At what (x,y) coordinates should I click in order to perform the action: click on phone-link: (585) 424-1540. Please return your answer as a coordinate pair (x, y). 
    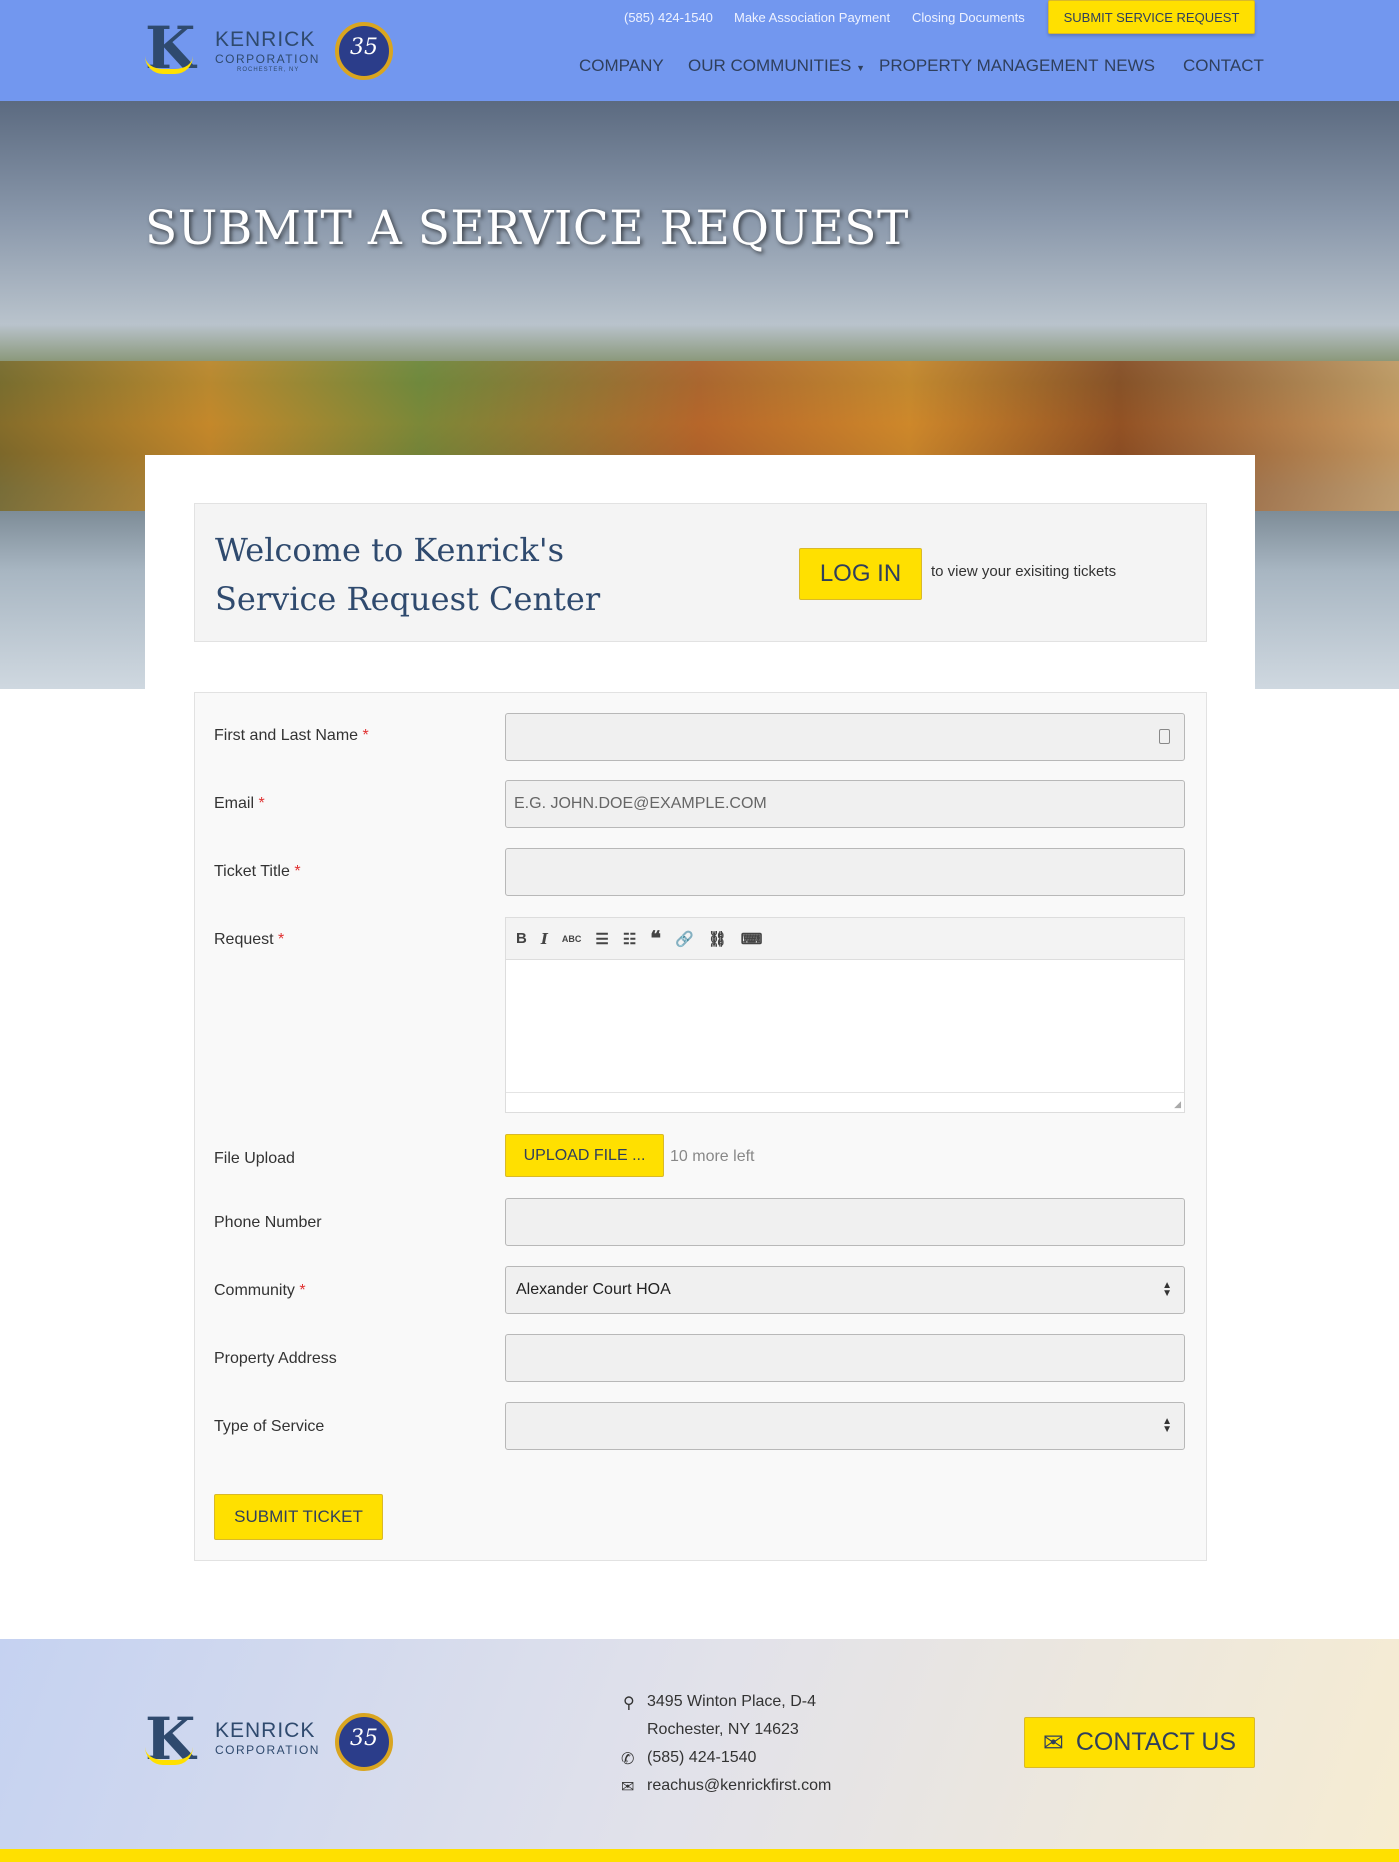
    Looking at the image, I should click on (668, 17).